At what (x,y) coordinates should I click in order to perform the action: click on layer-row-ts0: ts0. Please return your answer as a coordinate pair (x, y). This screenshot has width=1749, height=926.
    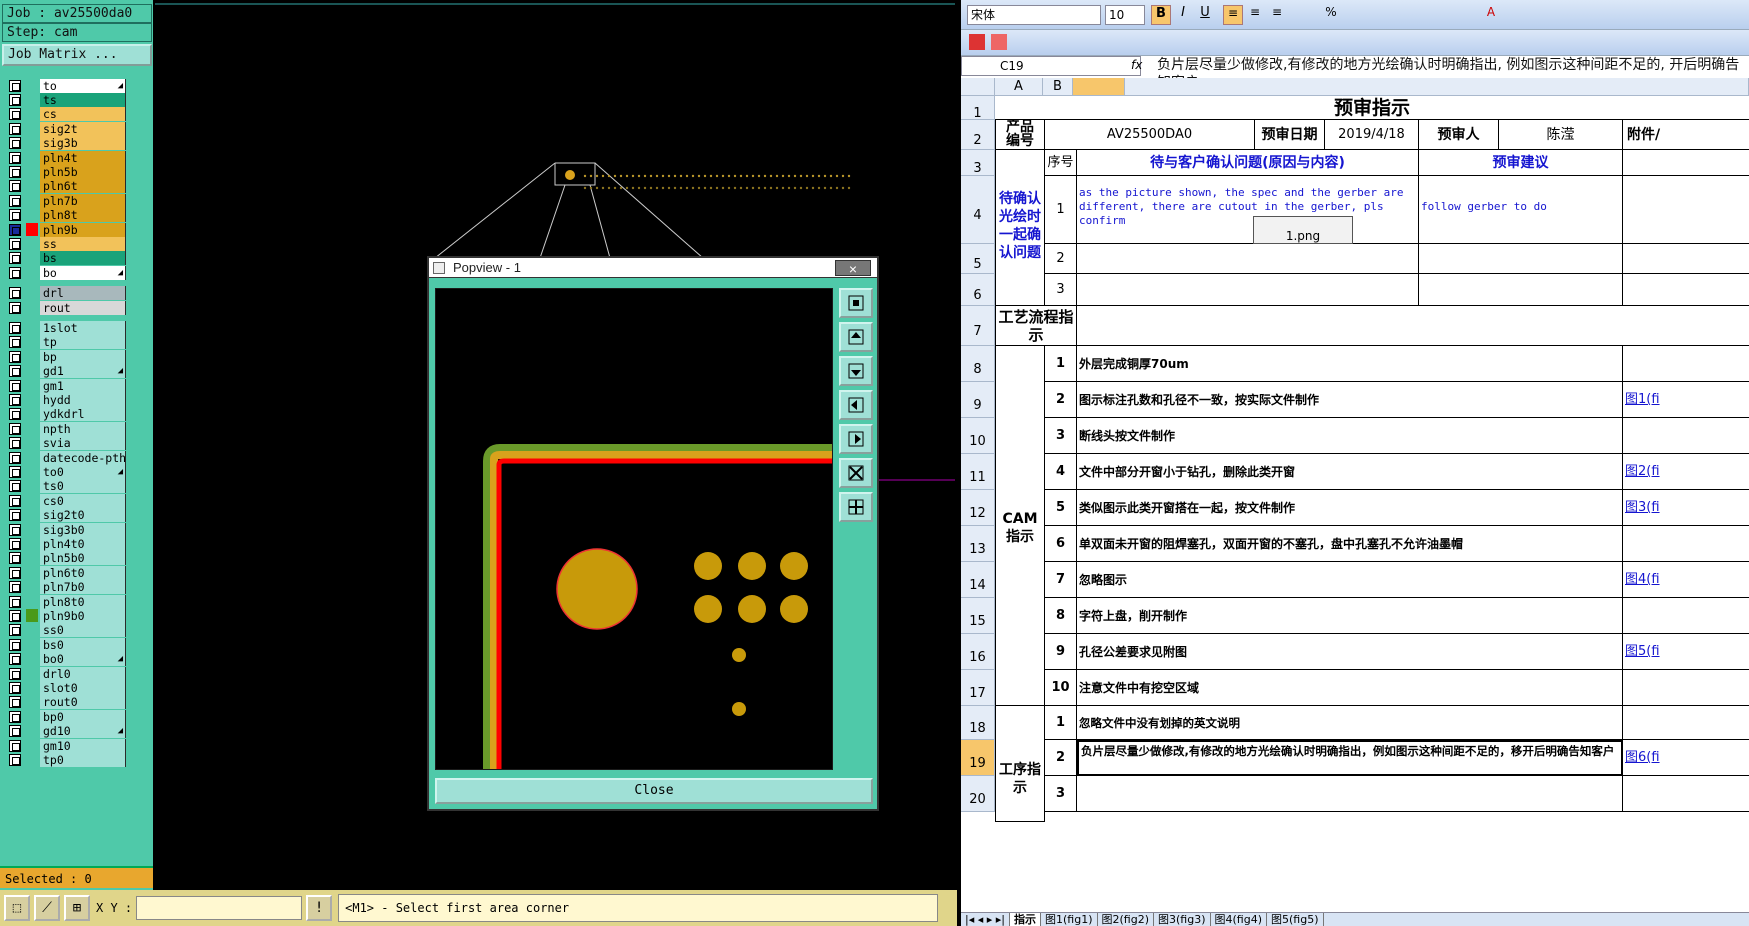
    Looking at the image, I should click on (65, 486).